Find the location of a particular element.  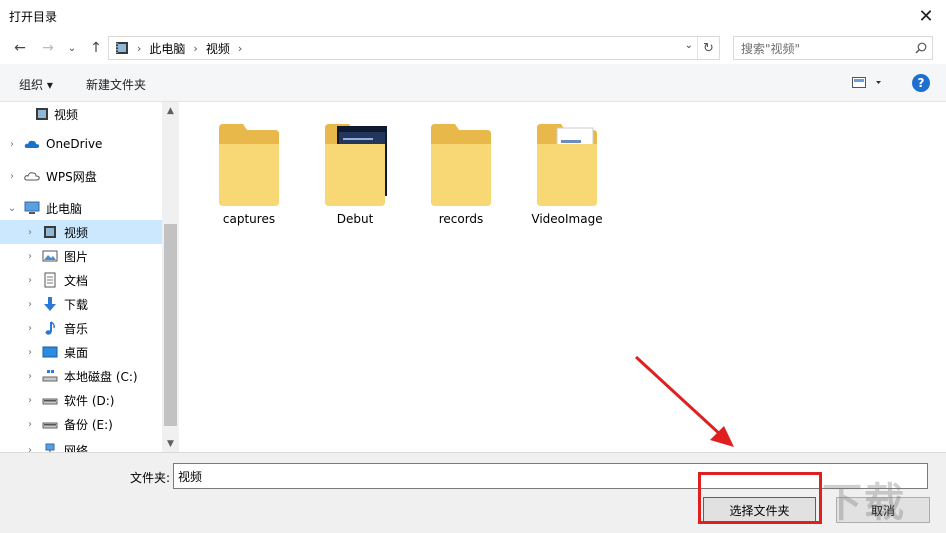

watermark-logo: 下载吧 is located at coordinates (864, 503).